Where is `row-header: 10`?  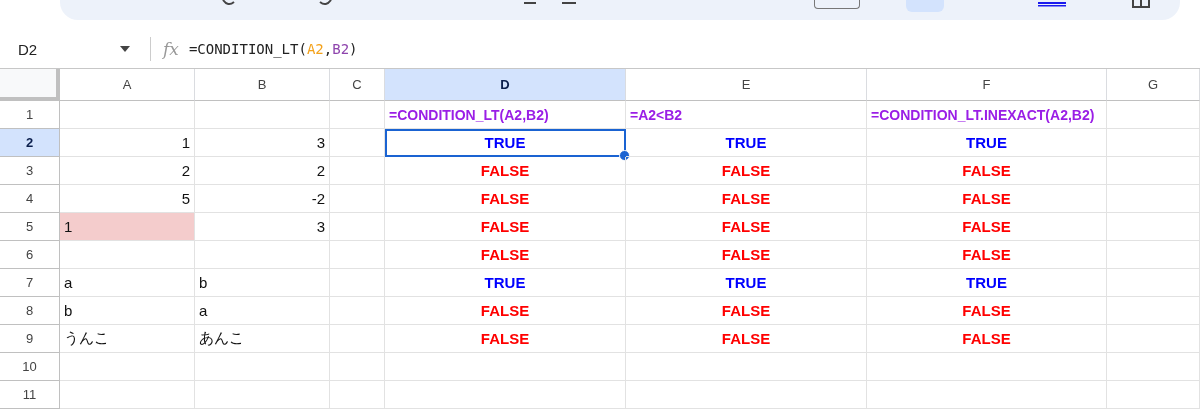
row-header: 10 is located at coordinates (30, 367).